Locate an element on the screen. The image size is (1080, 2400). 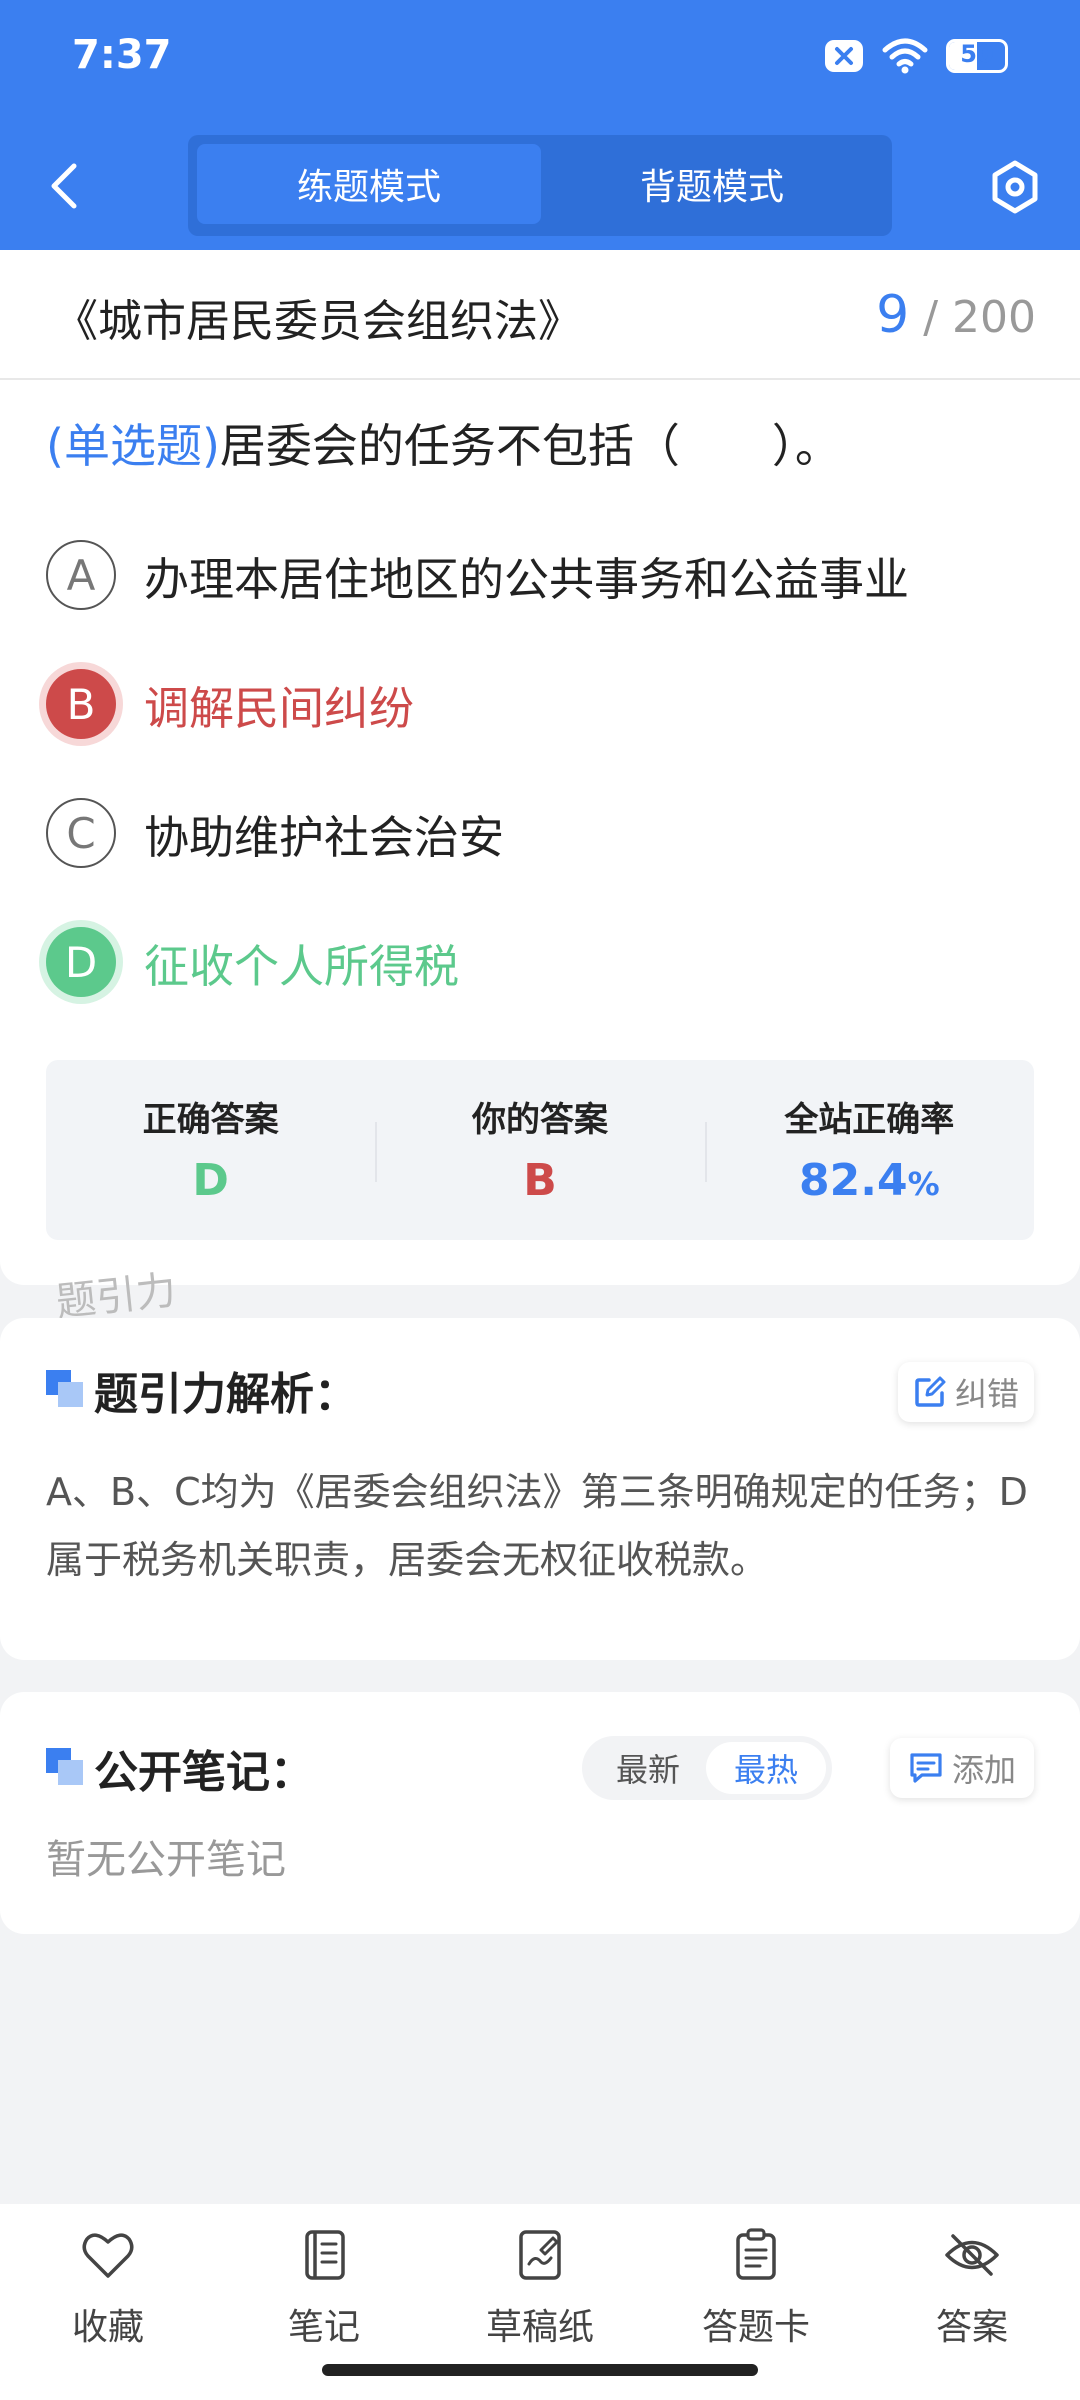
edit-icon is located at coordinates (930, 1391).